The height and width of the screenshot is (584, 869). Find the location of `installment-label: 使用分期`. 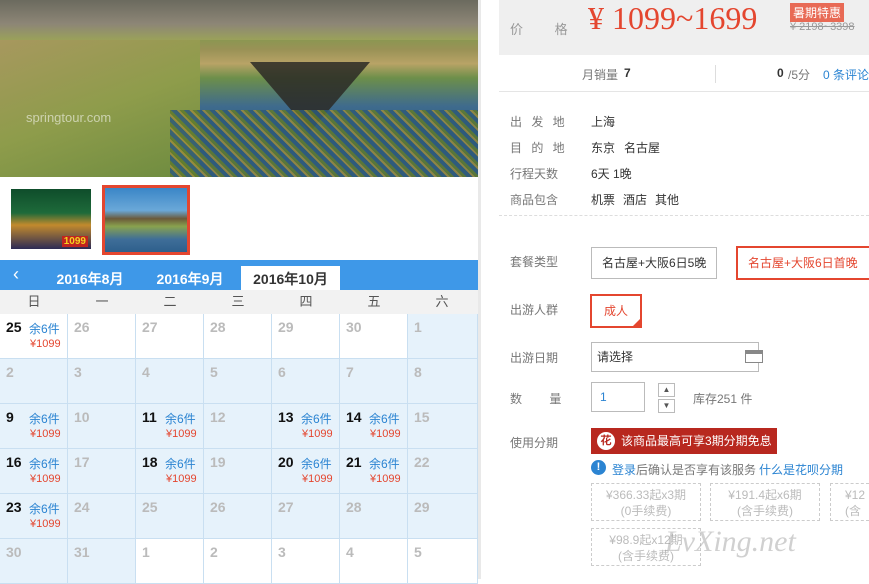

installment-label: 使用分期 is located at coordinates (534, 443).